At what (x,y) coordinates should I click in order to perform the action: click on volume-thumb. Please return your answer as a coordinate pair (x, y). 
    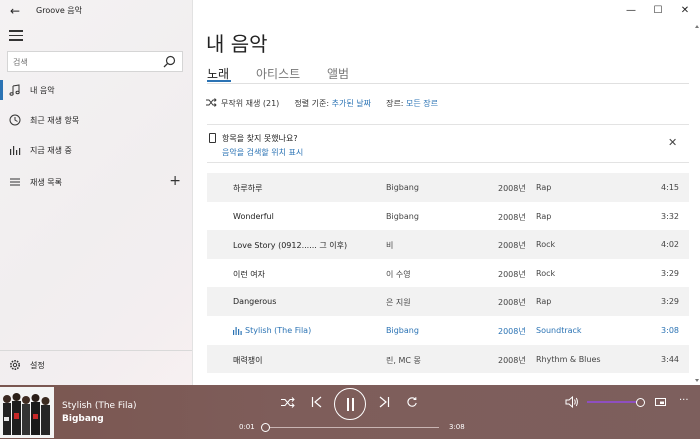
    Looking at the image, I should click on (640, 402).